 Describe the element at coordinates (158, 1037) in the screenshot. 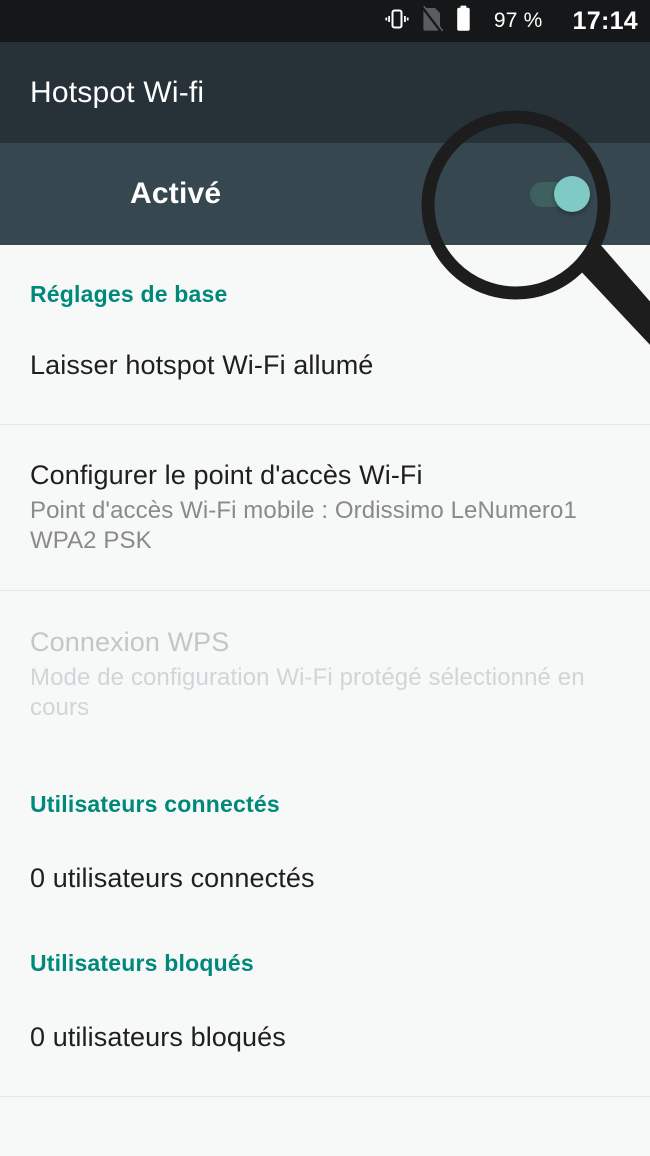

I see `list-item-title: 0 utilisateurs bloqués` at that location.